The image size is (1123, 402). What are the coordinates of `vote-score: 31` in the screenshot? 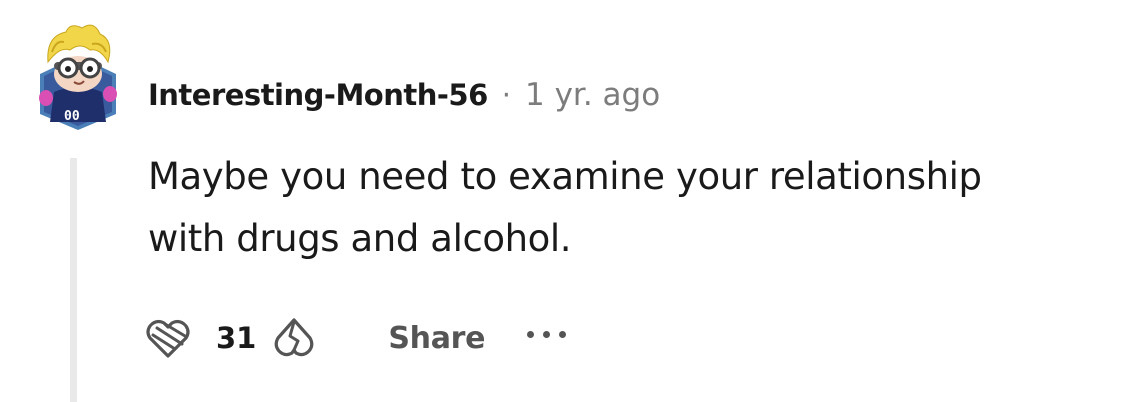 It's located at (236, 338).